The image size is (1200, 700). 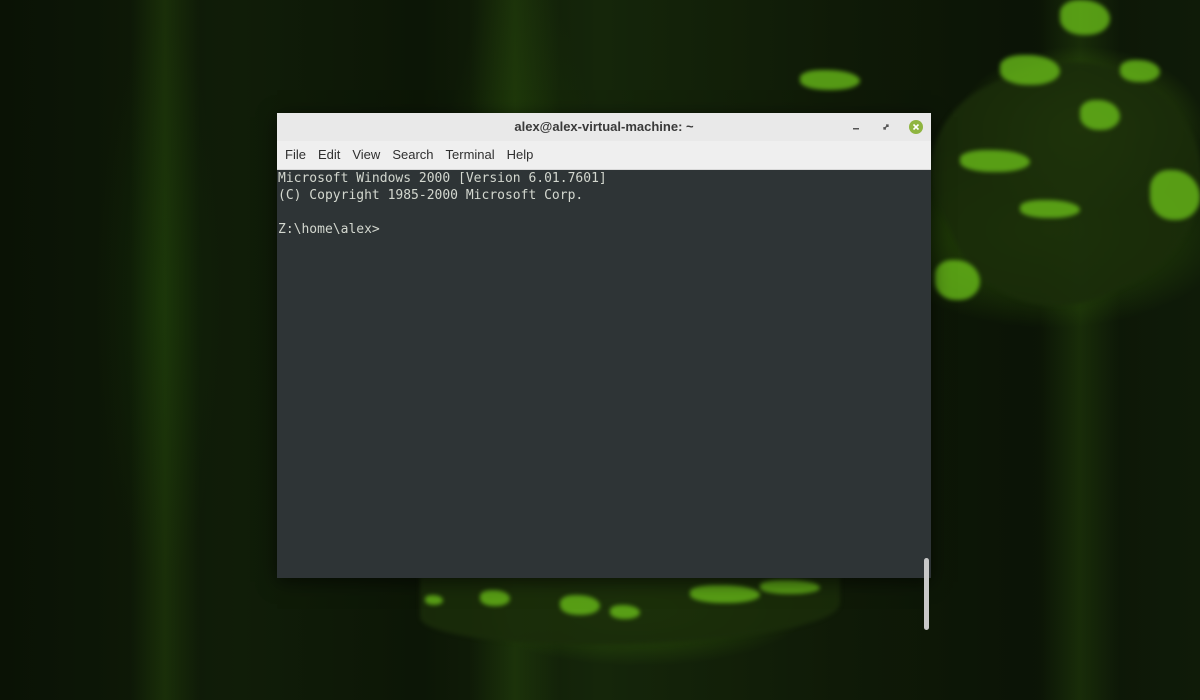 What do you see at coordinates (165, 350) in the screenshot?
I see `wallpaper-stripe` at bounding box center [165, 350].